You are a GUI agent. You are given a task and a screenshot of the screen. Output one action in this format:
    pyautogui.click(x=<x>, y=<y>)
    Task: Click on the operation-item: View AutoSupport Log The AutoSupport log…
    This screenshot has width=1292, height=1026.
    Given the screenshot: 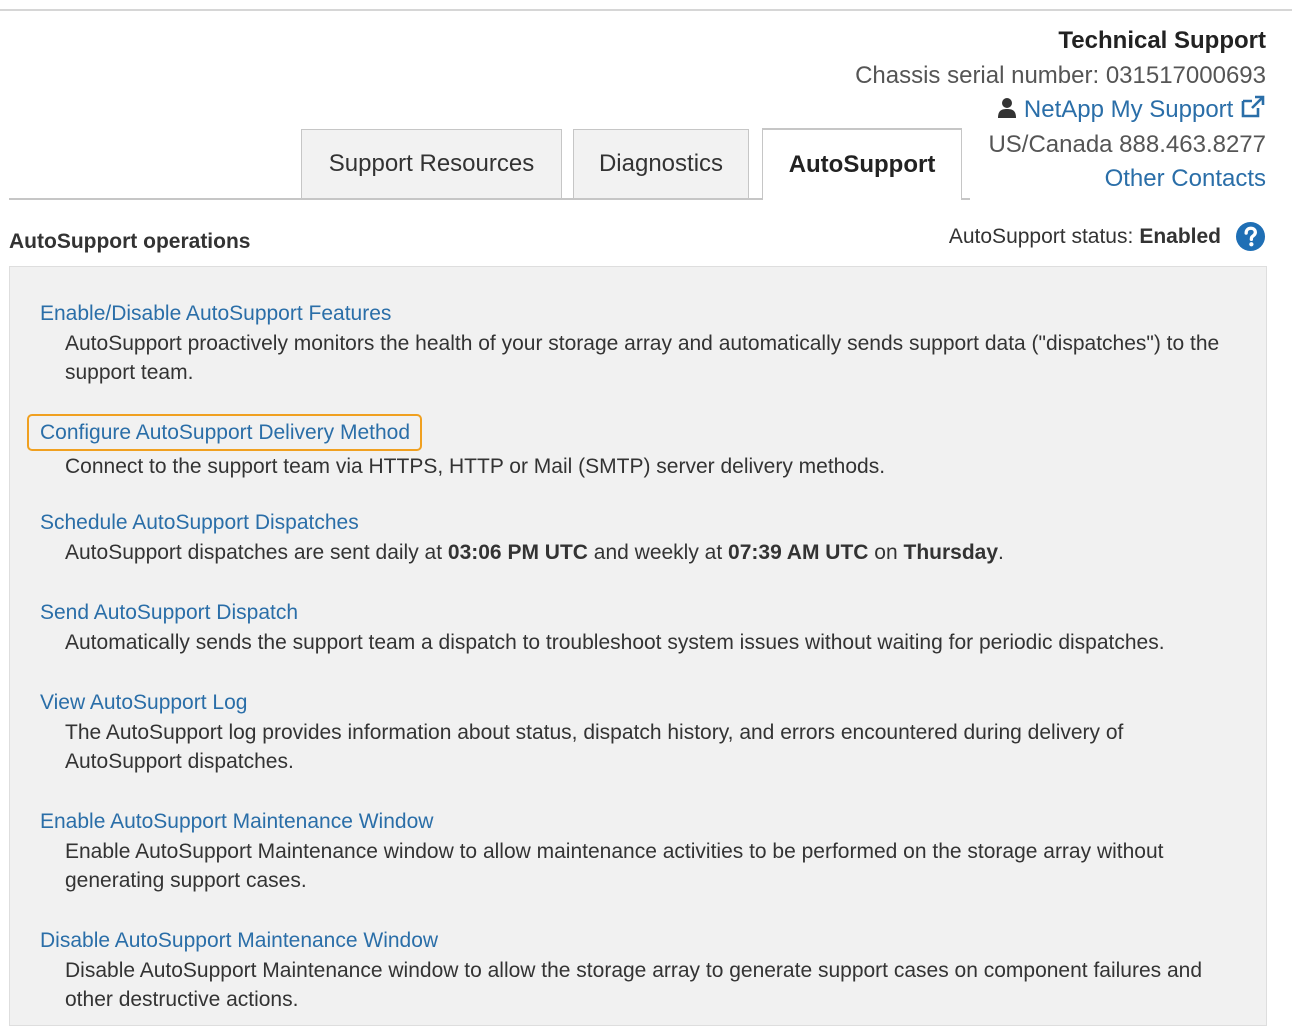 What is the action you would take?
    pyautogui.click(x=600, y=732)
    